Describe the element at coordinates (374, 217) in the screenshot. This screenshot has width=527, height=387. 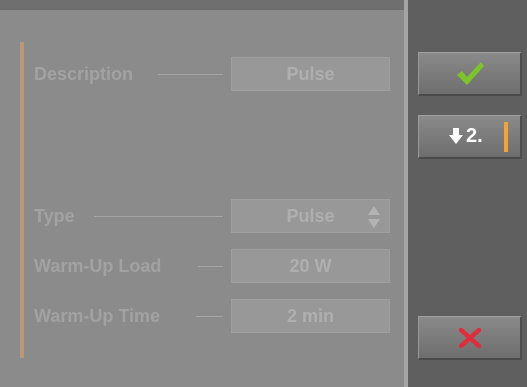
I see `spinner-arrows-icon` at that location.